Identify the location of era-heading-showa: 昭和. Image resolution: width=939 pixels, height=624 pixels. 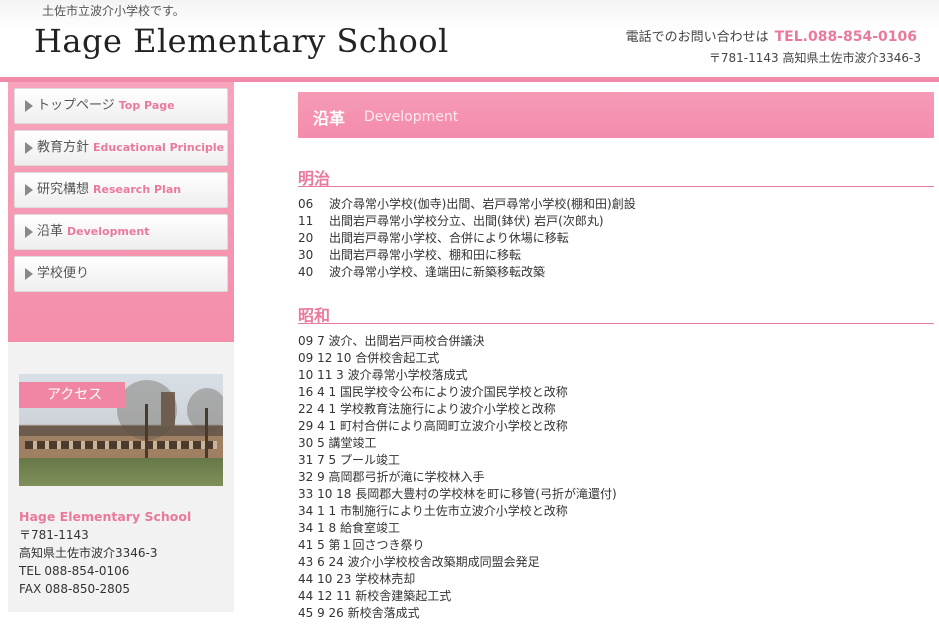
(616, 313).